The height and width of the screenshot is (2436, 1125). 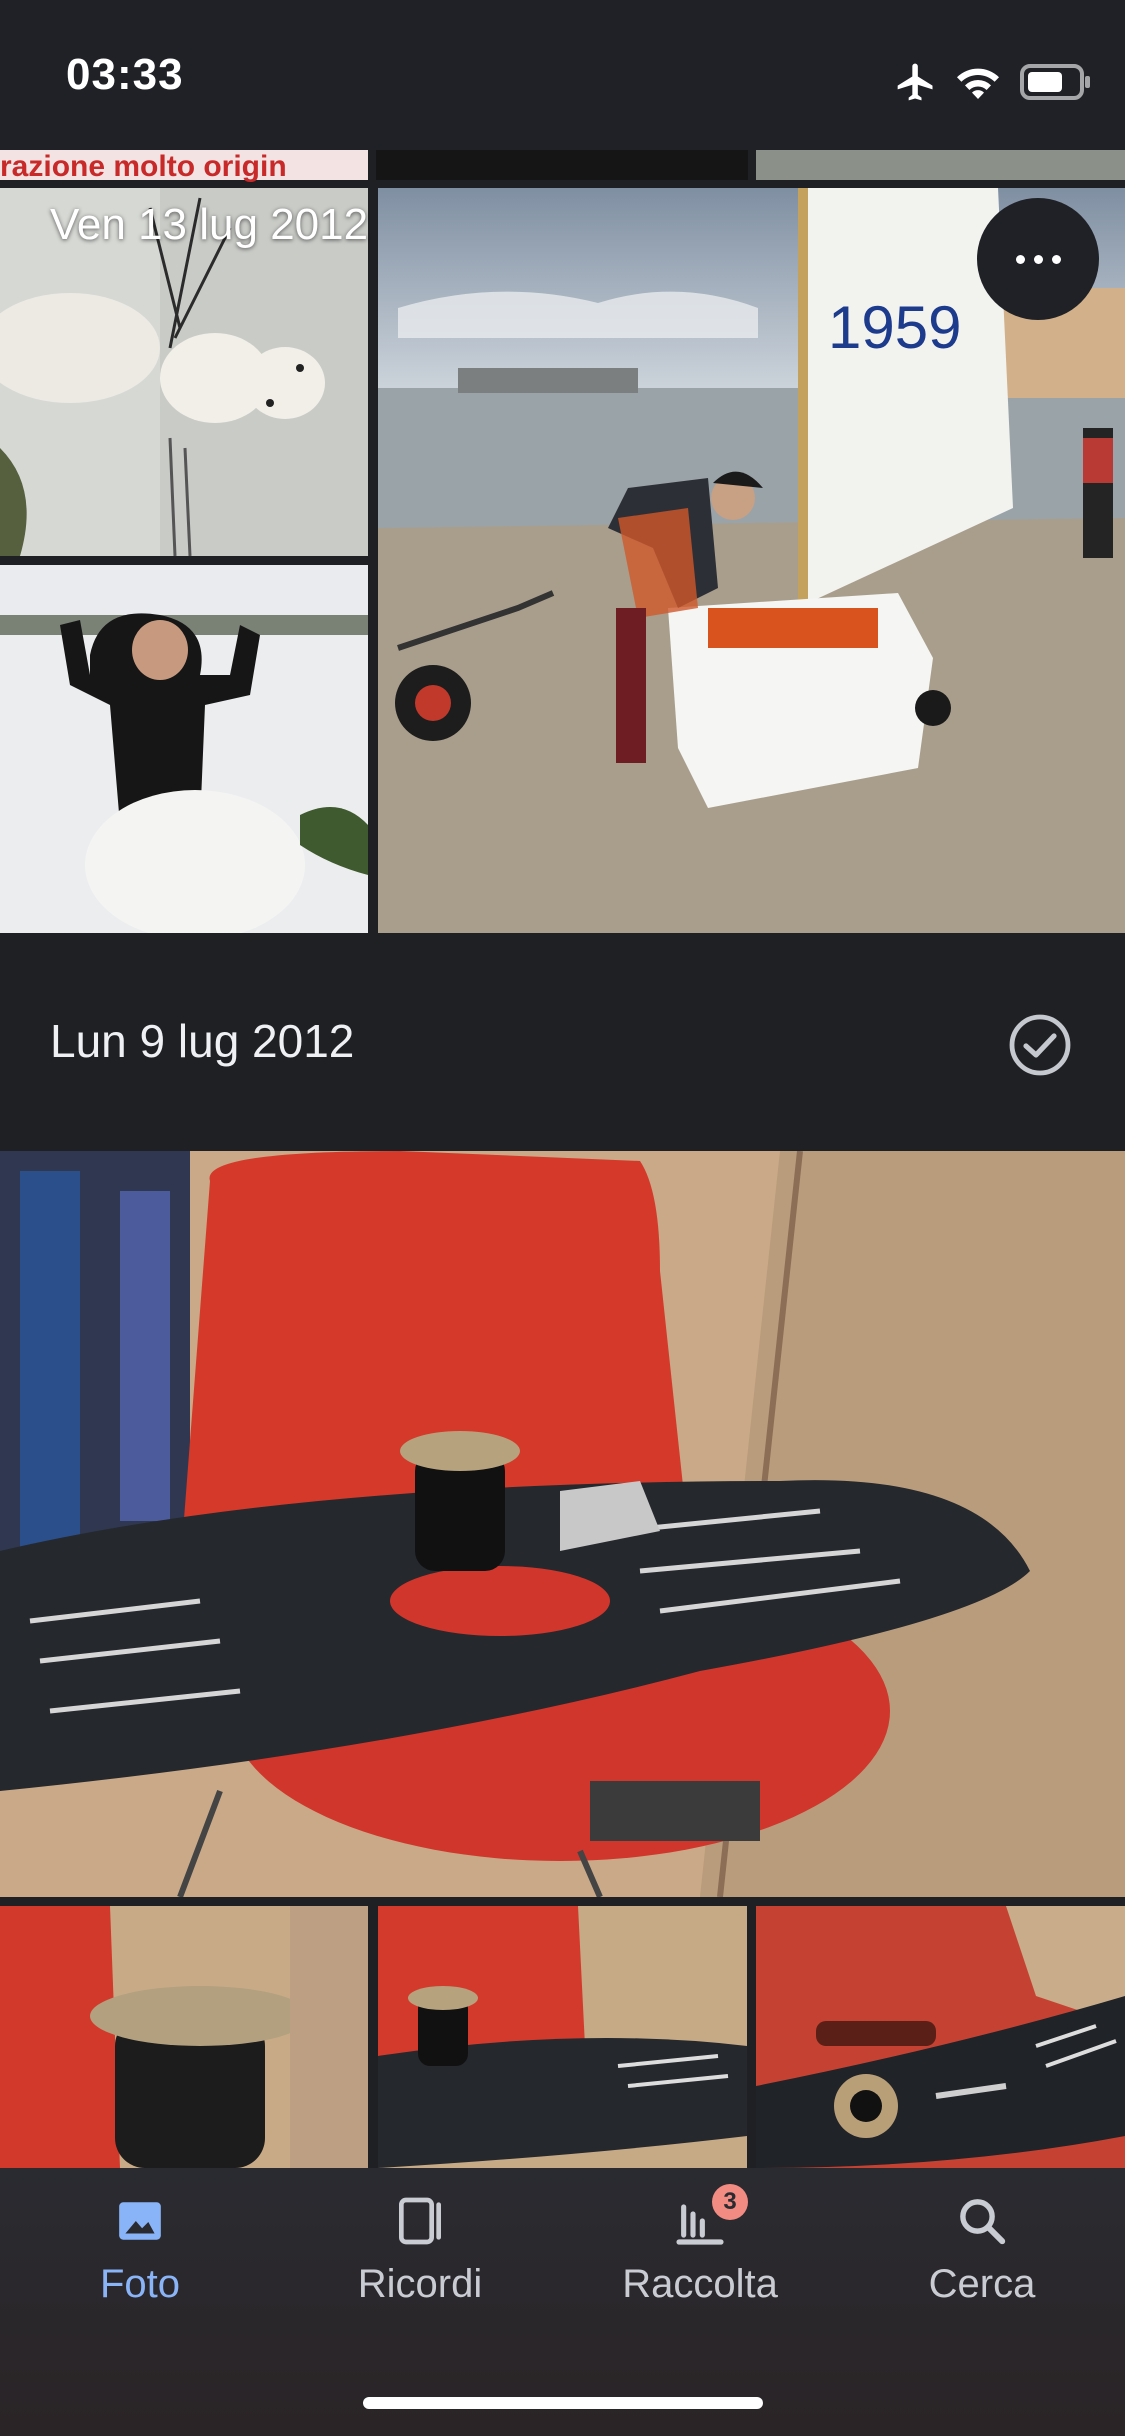 I want to click on nav-item-cerca: Cerca, so click(x=982, y=2248).